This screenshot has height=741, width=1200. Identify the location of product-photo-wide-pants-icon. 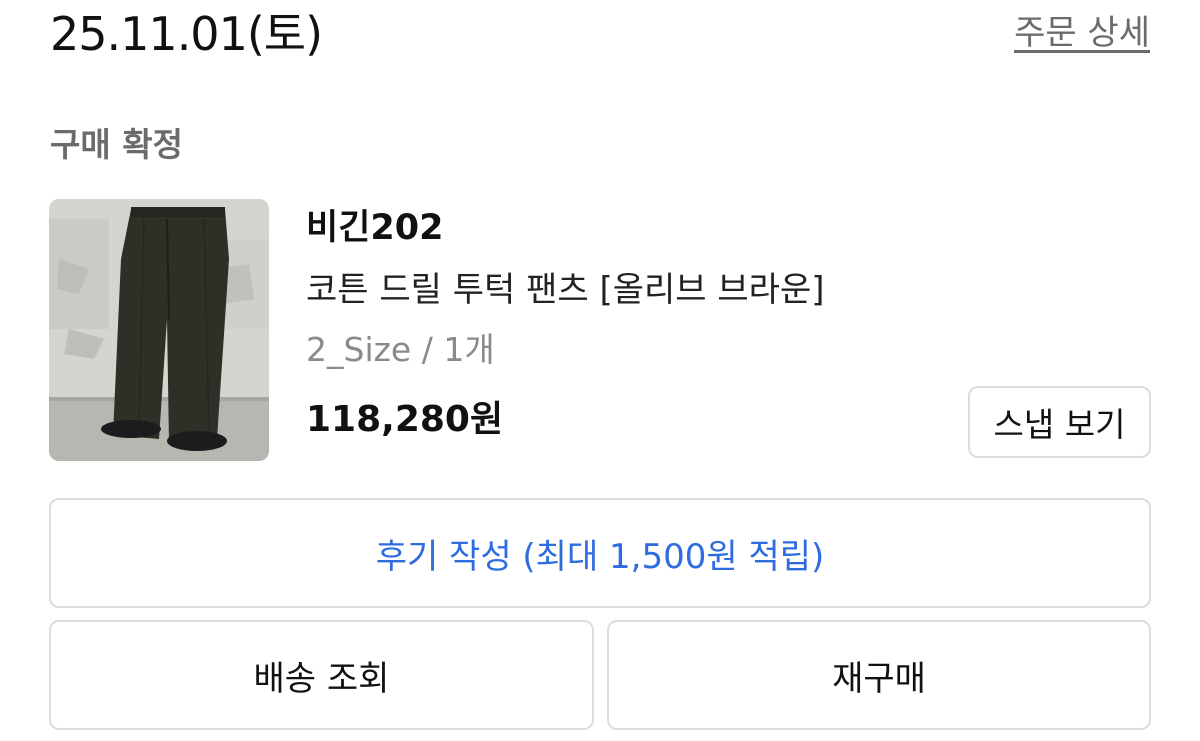
(159, 330).